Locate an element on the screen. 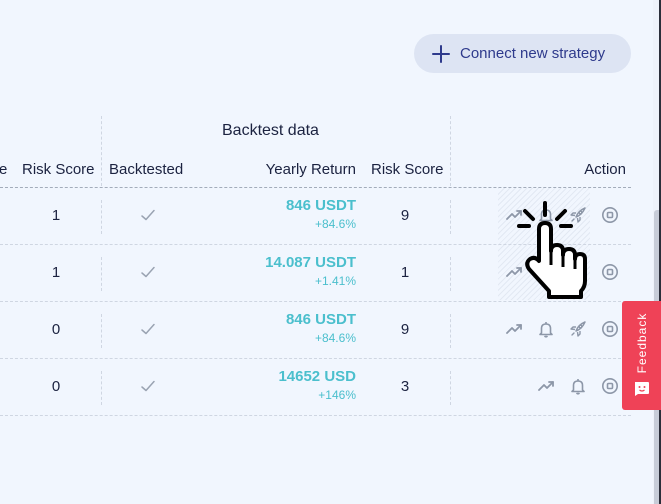 The height and width of the screenshot is (504, 661). yearly-return-cell: 14.087 USDT +1.41% is located at coordinates (310, 271).